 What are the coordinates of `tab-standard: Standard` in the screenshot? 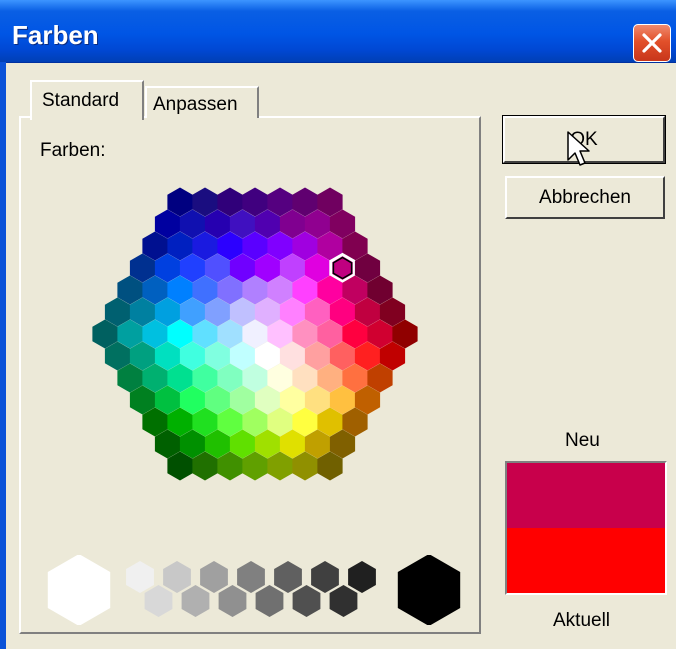 It's located at (87, 100).